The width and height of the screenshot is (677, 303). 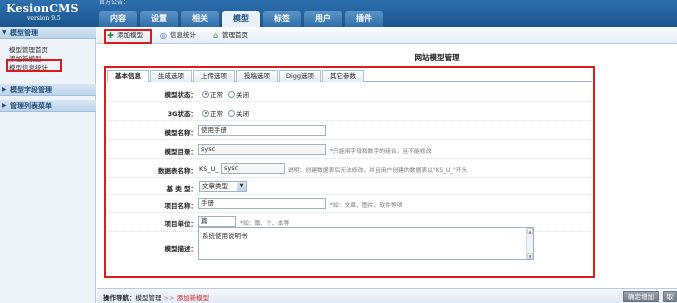 What do you see at coordinates (159, 19) in the screenshot?
I see `nav-tab-settings: 设置` at bounding box center [159, 19].